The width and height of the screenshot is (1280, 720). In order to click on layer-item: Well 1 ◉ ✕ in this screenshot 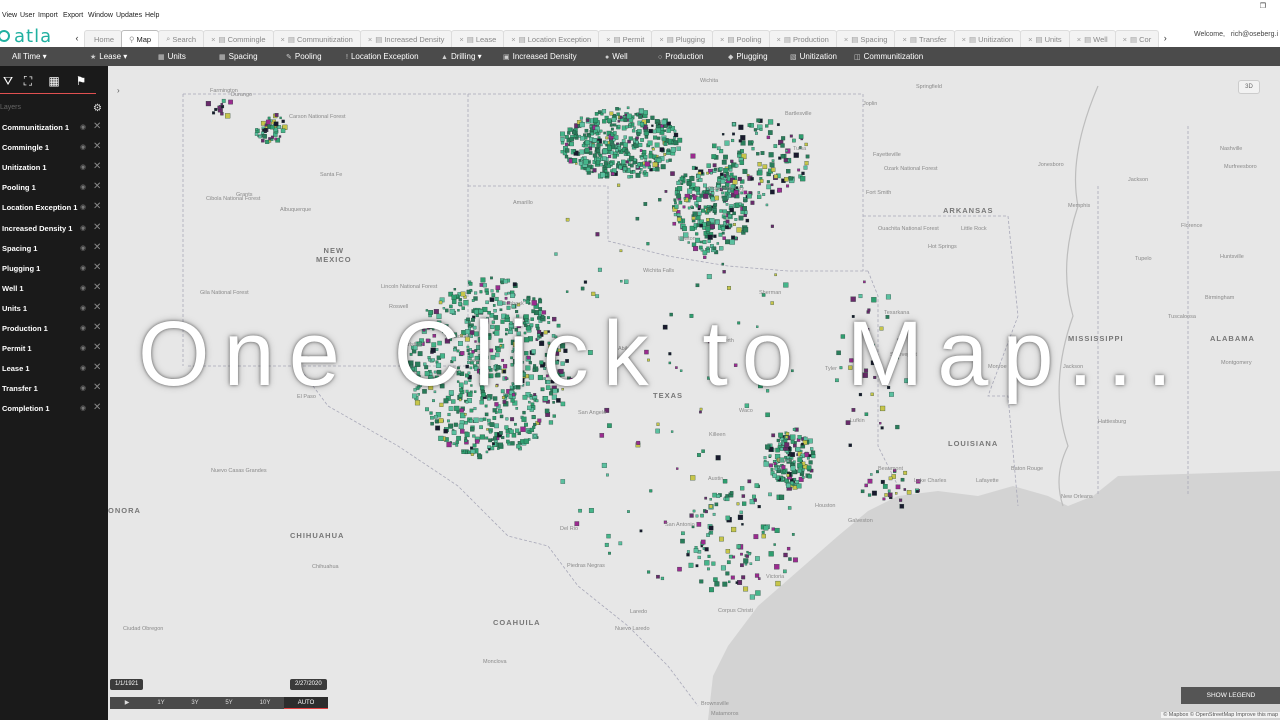, I will do `click(54, 290)`.